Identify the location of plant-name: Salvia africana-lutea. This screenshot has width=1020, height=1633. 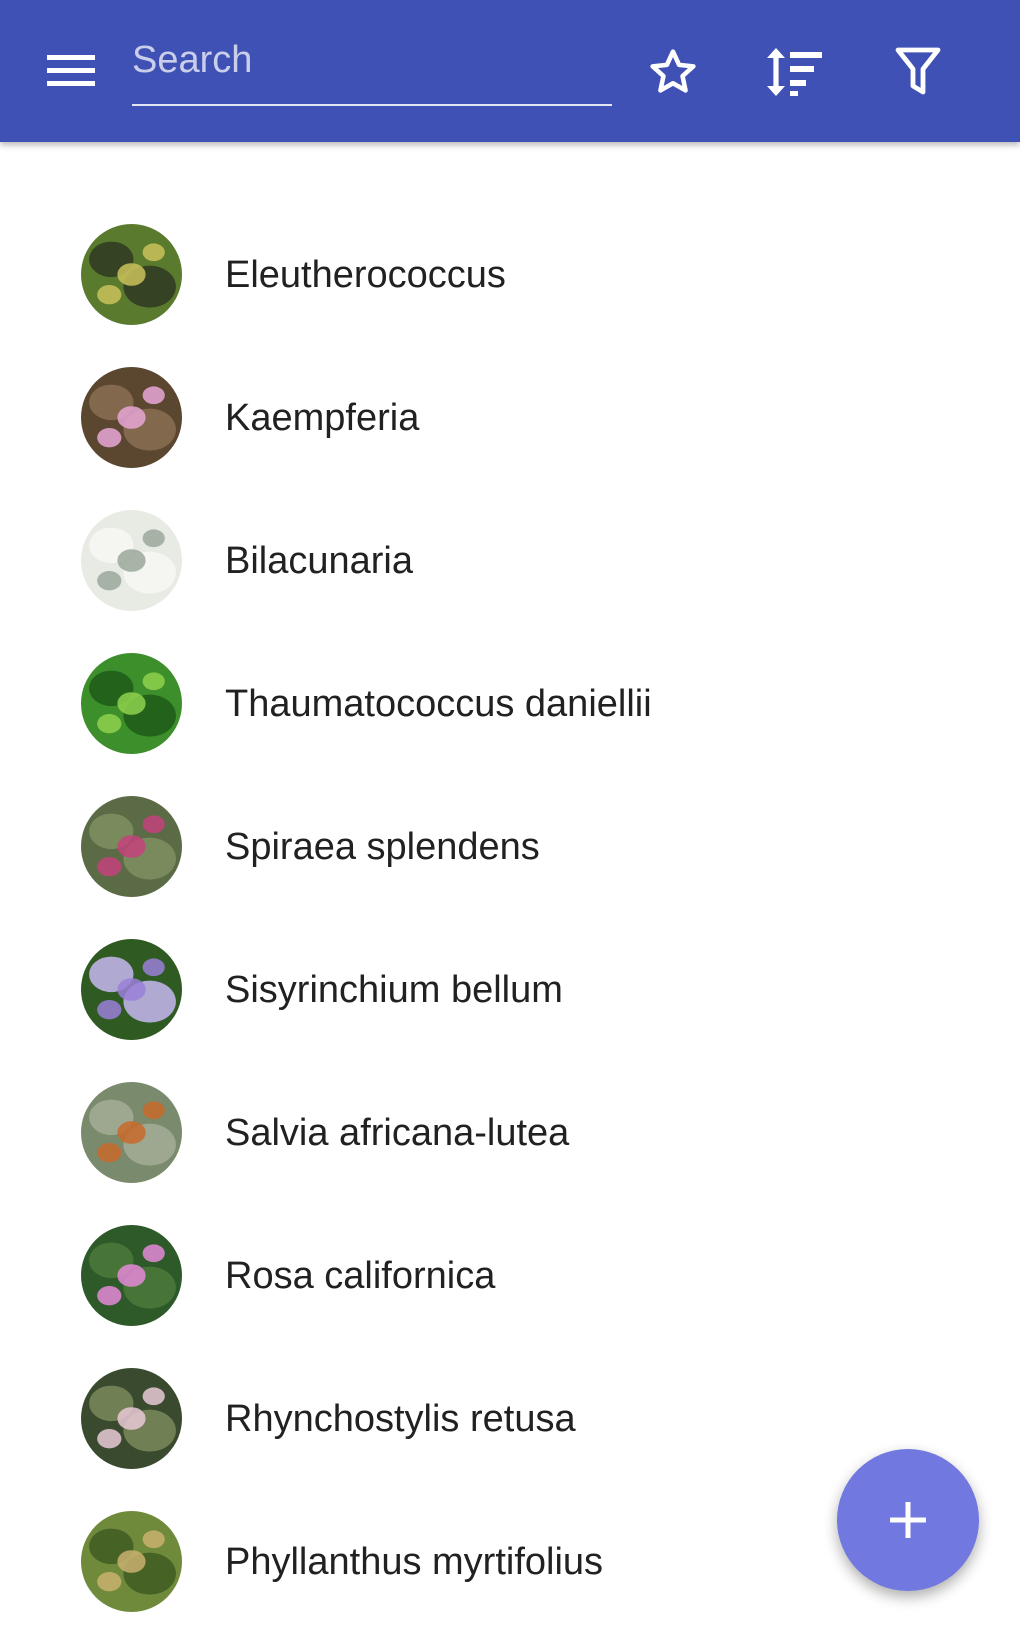
(397, 1133).